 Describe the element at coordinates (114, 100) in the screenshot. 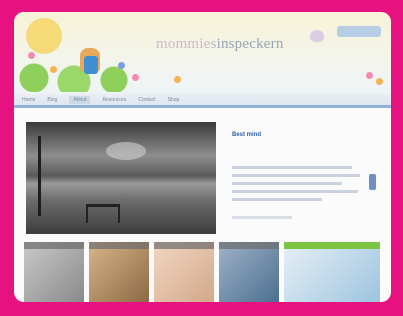

I see `nav-item-resources: Resources` at that location.